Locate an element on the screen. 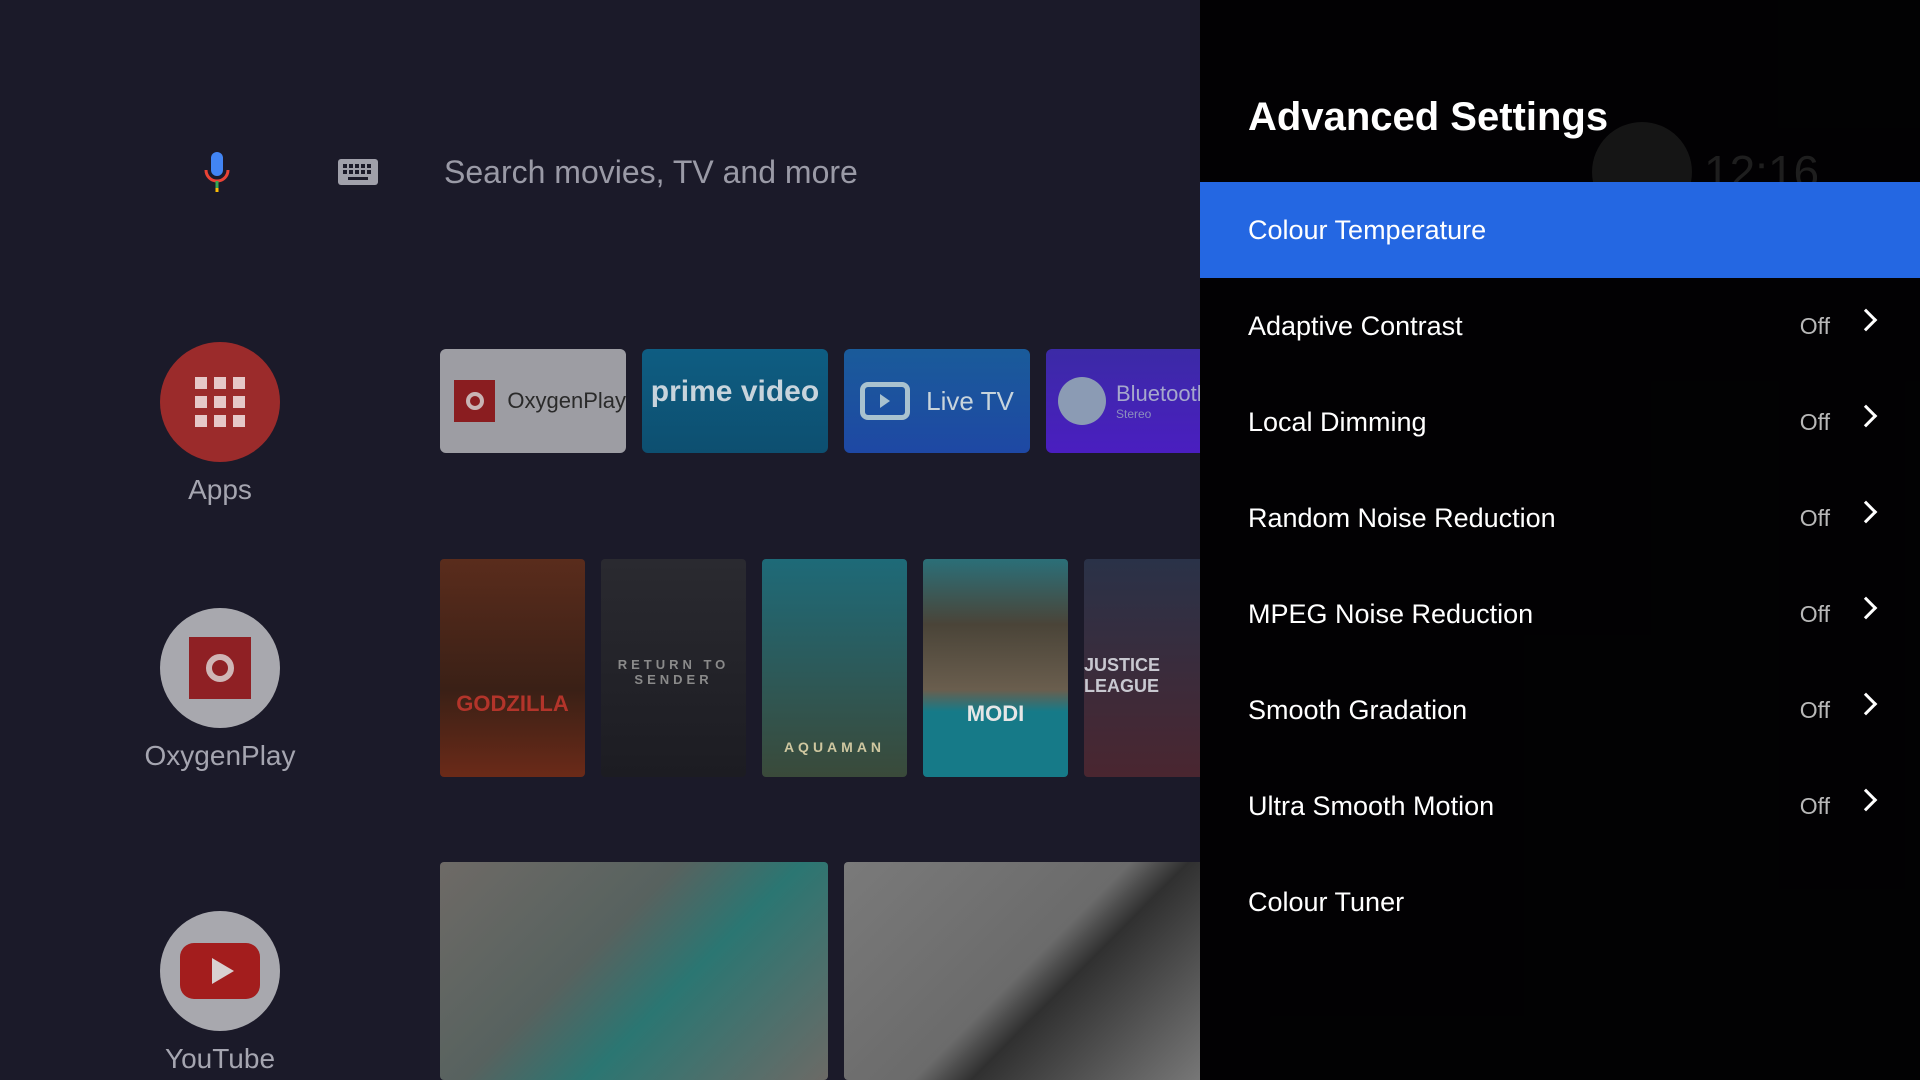 This screenshot has width=1920, height=1080. app-tile-prime-video: prime video is located at coordinates (735, 401).